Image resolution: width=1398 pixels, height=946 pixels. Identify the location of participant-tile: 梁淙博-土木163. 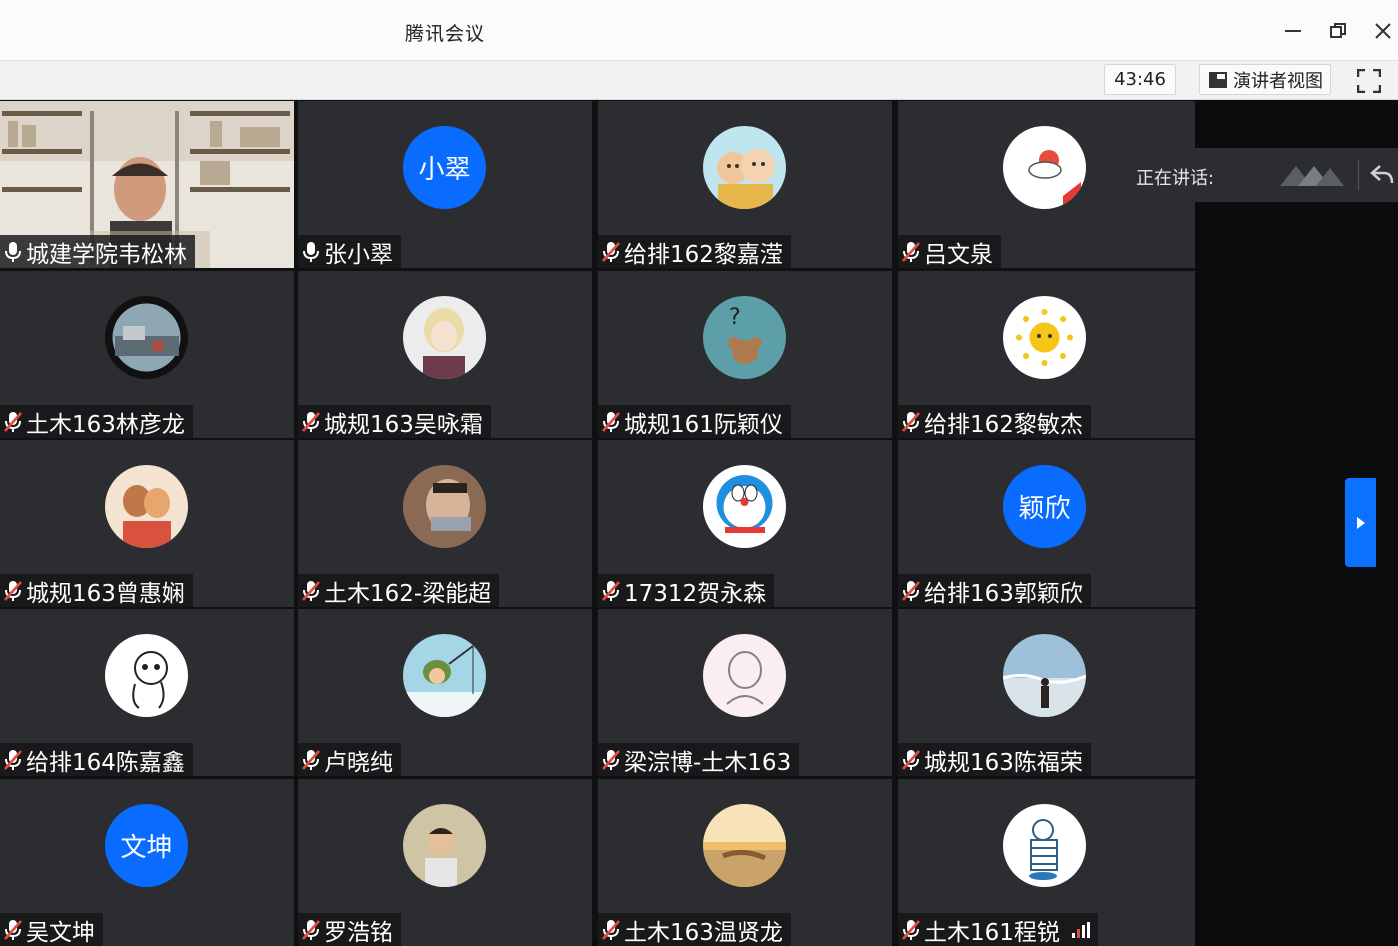
(745, 692).